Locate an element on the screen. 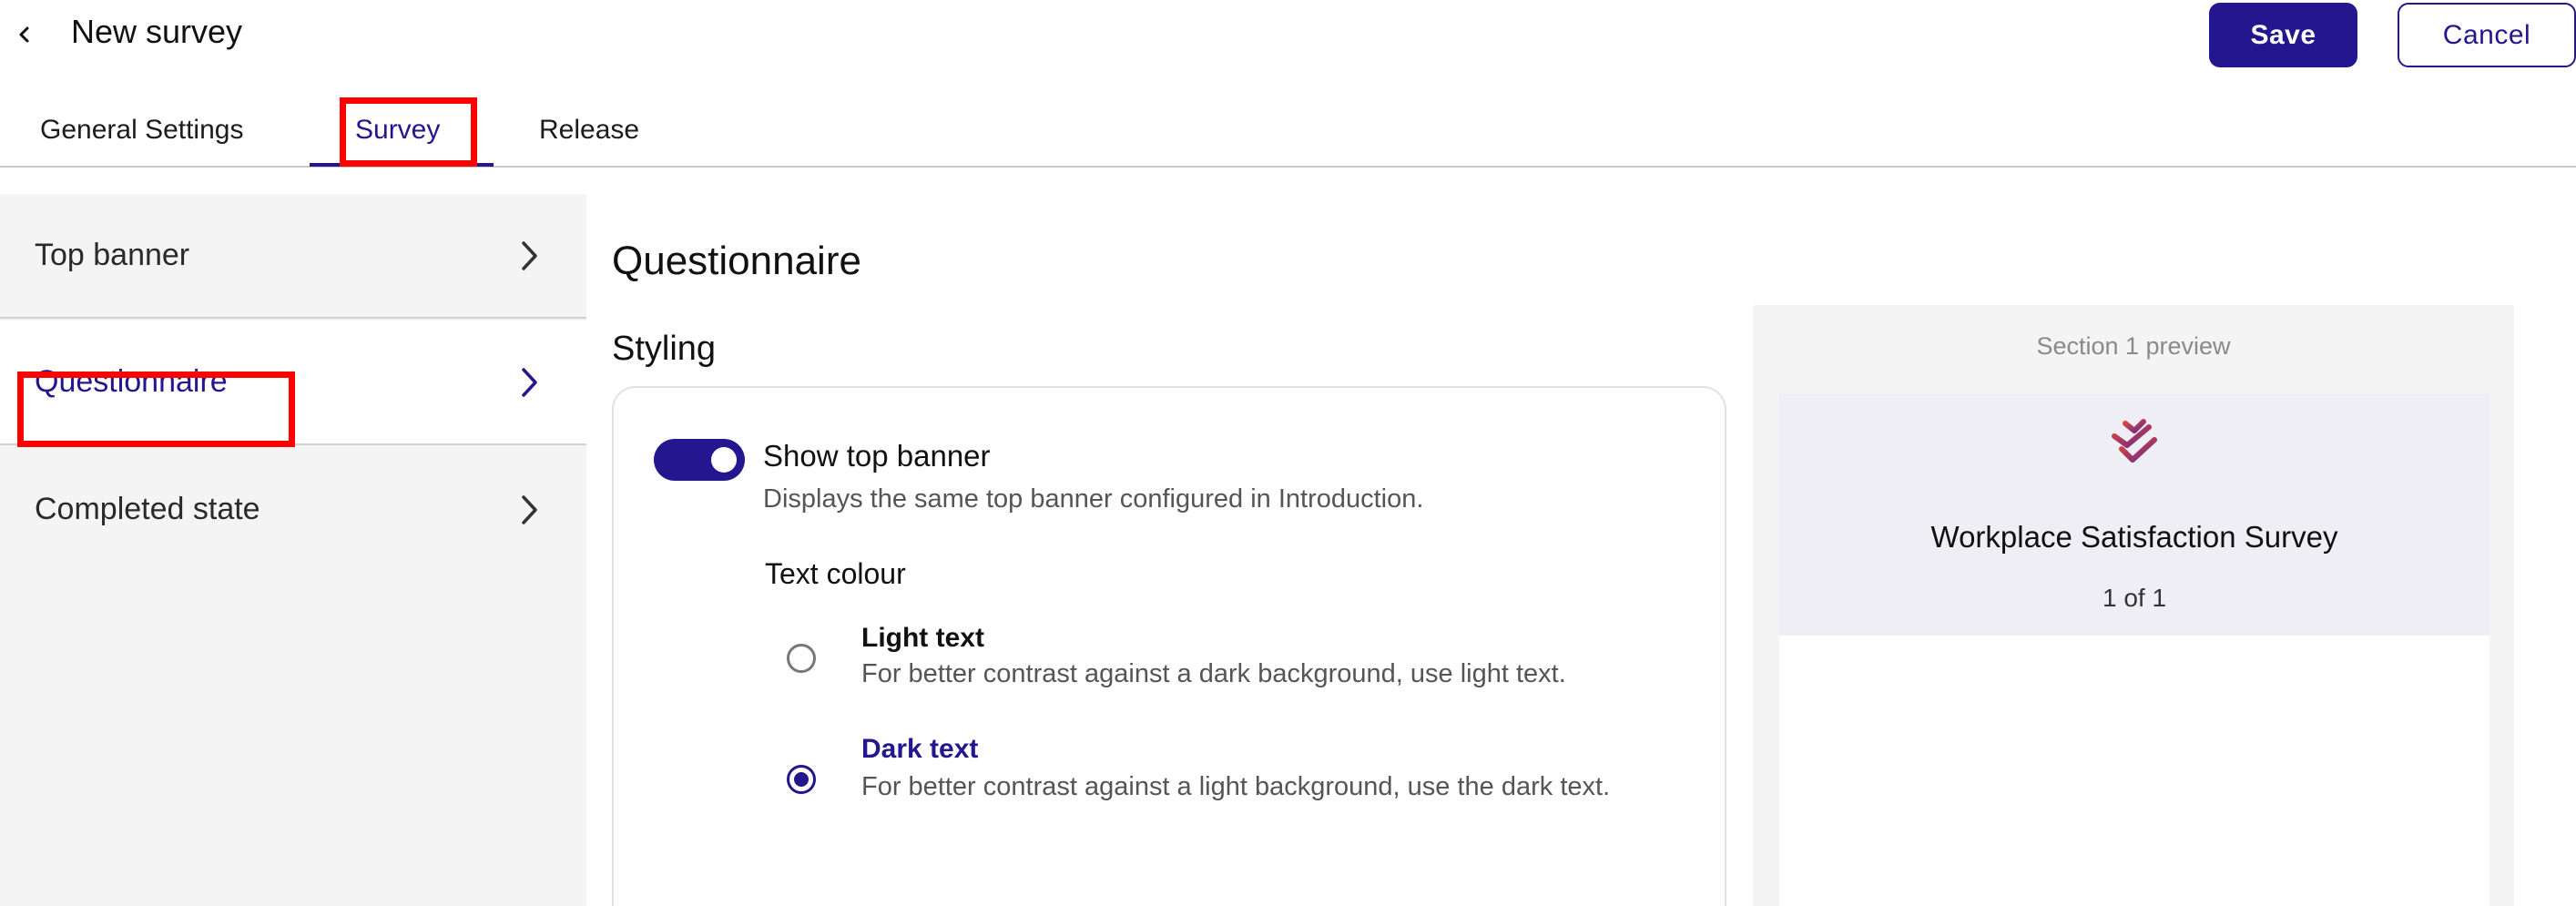 This screenshot has width=2576, height=906. preview-top-banner: Workplace Satisfaction Survey 1 of 1 is located at coordinates (2134, 515).